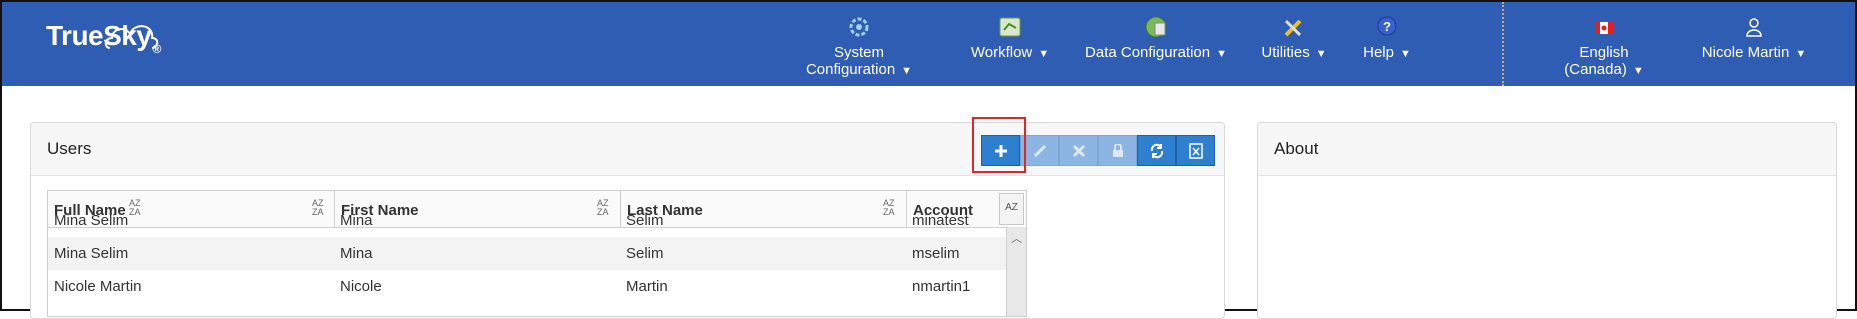 This screenshot has height=319, width=1857. What do you see at coordinates (627, 149) in the screenshot?
I see `users-panel-header: Users` at bounding box center [627, 149].